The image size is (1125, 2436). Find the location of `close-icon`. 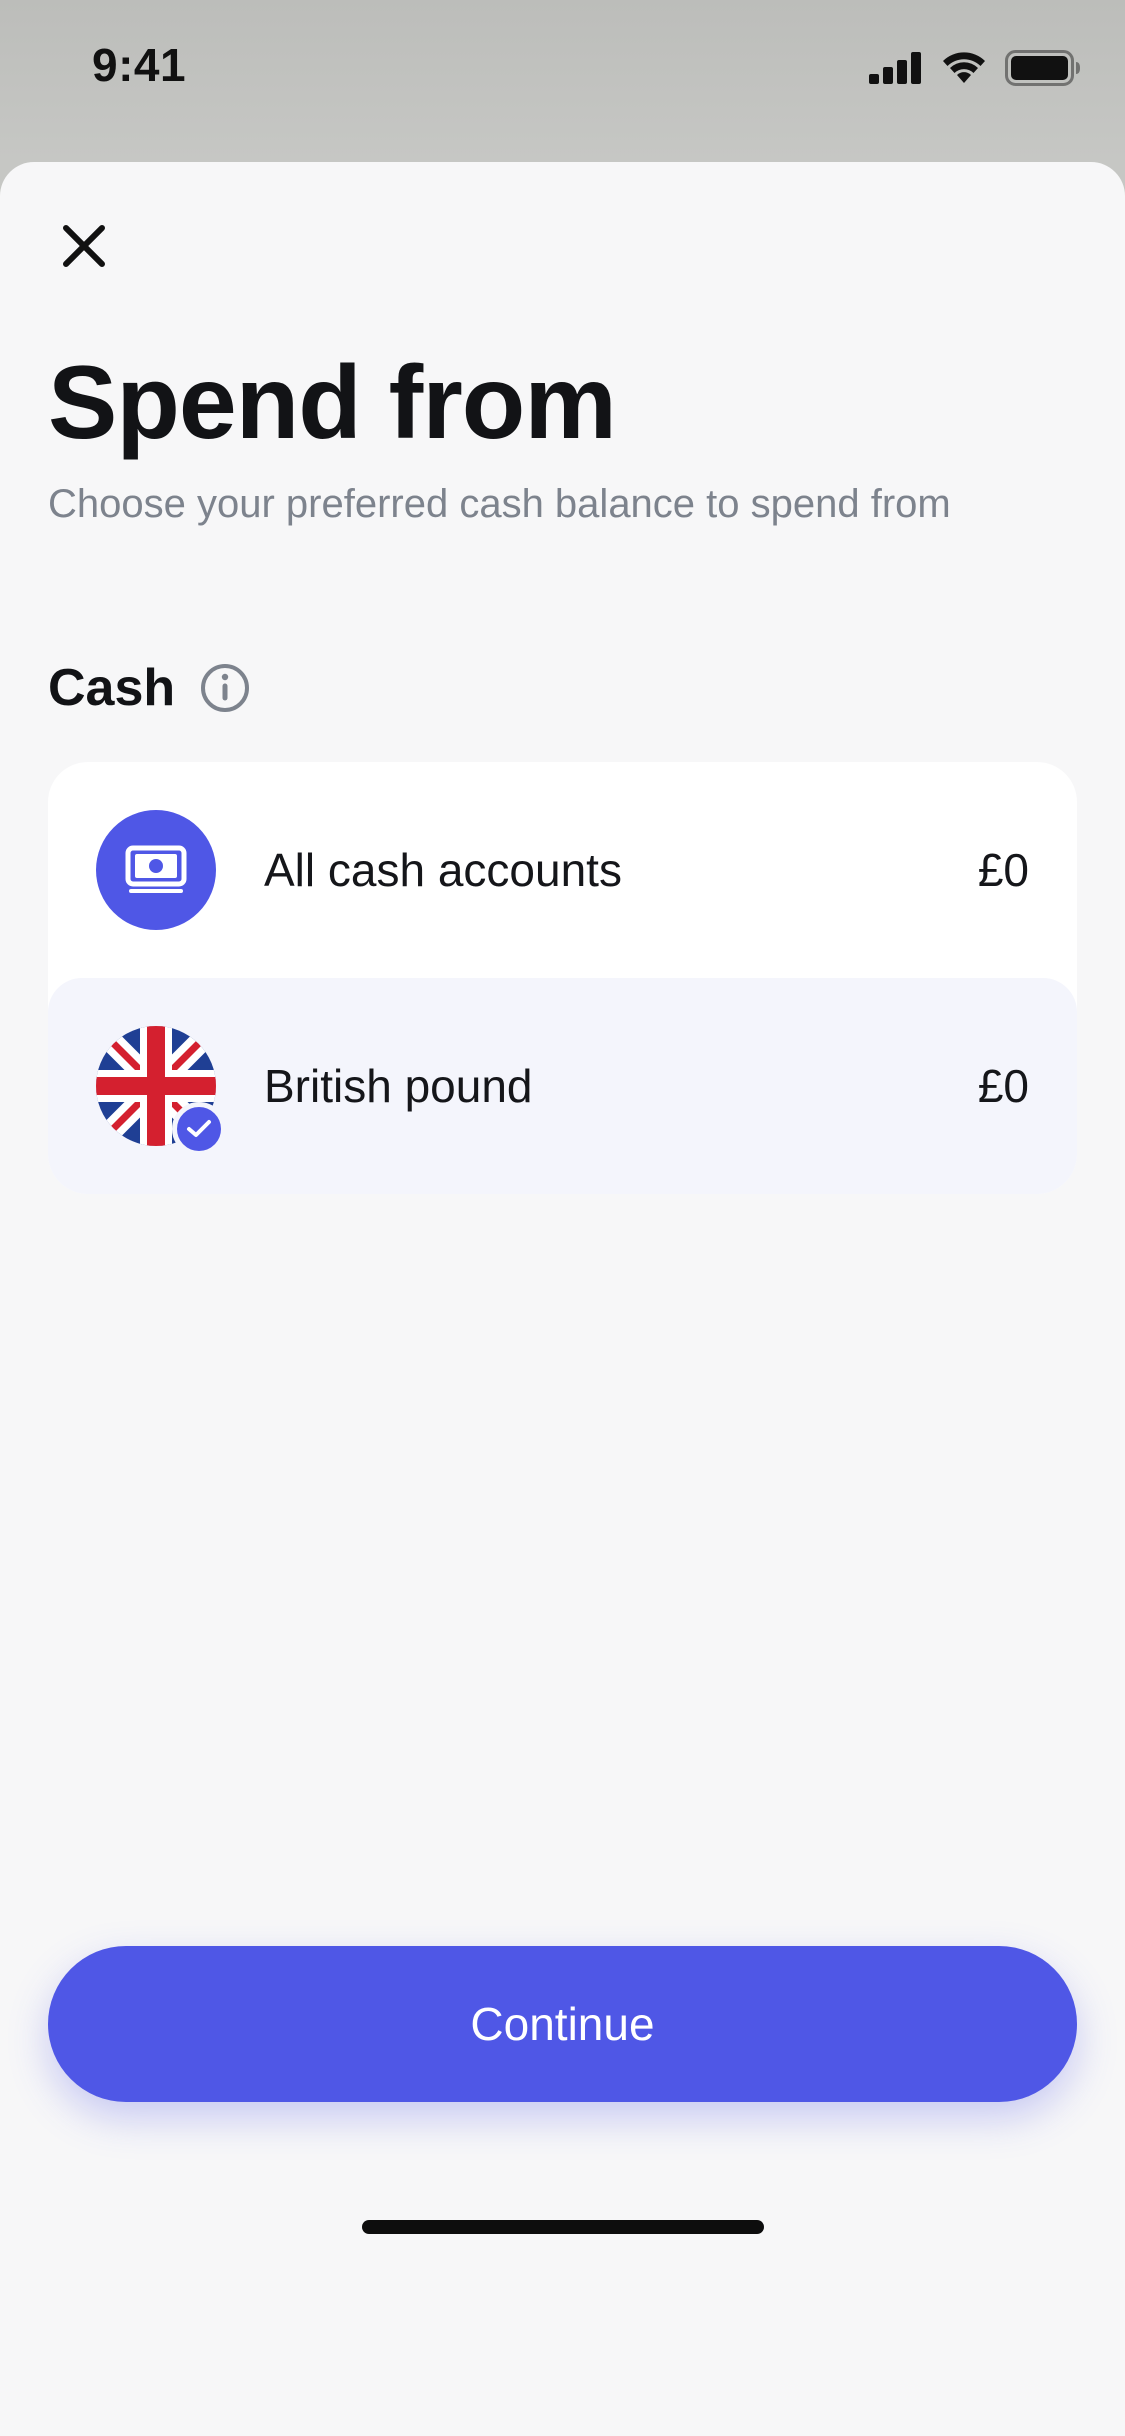

close-icon is located at coordinates (84, 248).